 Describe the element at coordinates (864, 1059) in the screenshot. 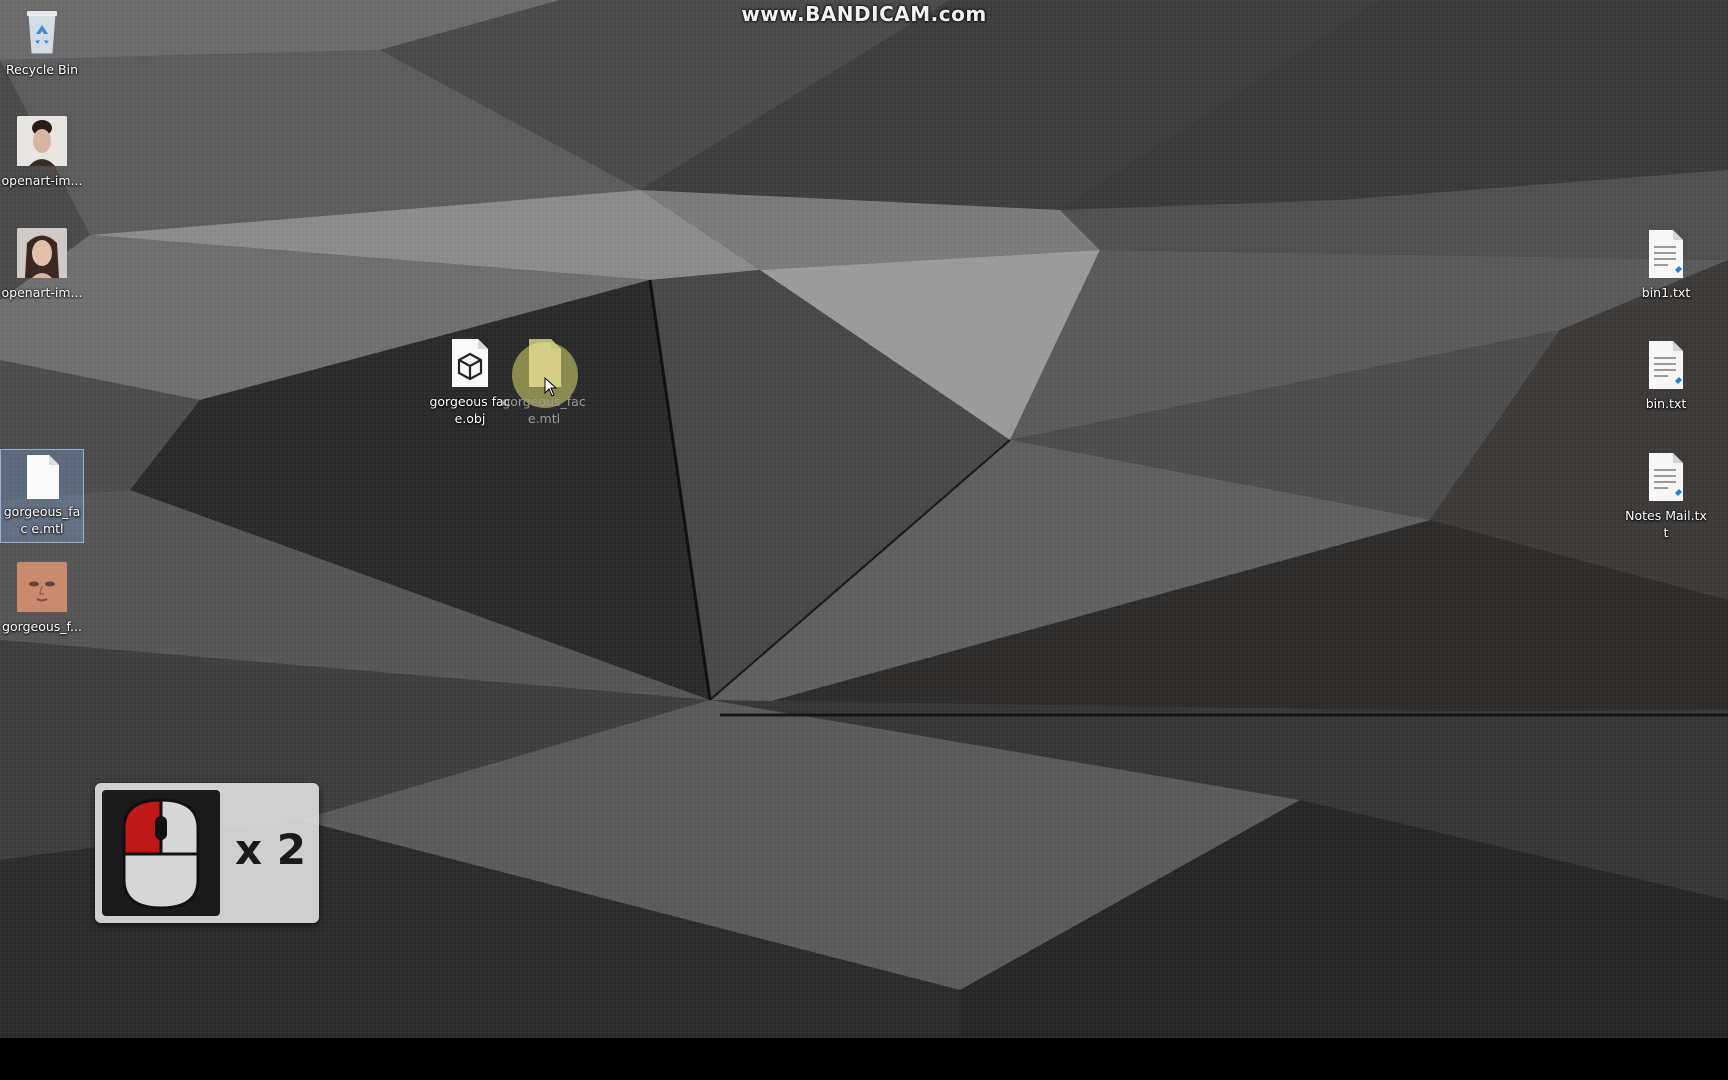

I see `letterbox-bar` at that location.